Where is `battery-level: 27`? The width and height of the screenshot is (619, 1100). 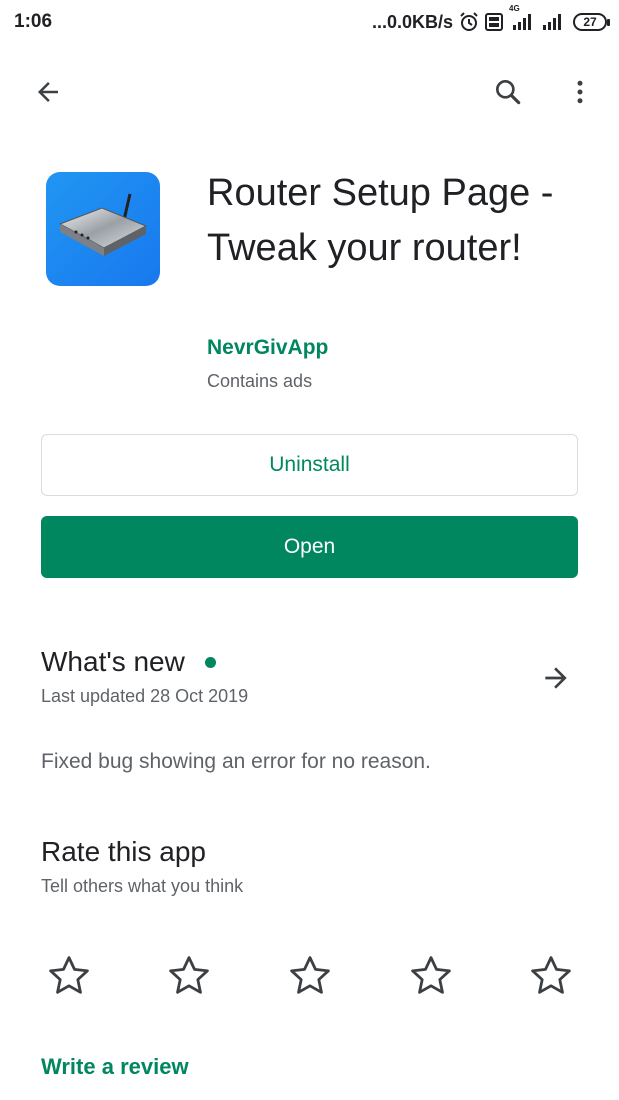 battery-level: 27 is located at coordinates (590, 22).